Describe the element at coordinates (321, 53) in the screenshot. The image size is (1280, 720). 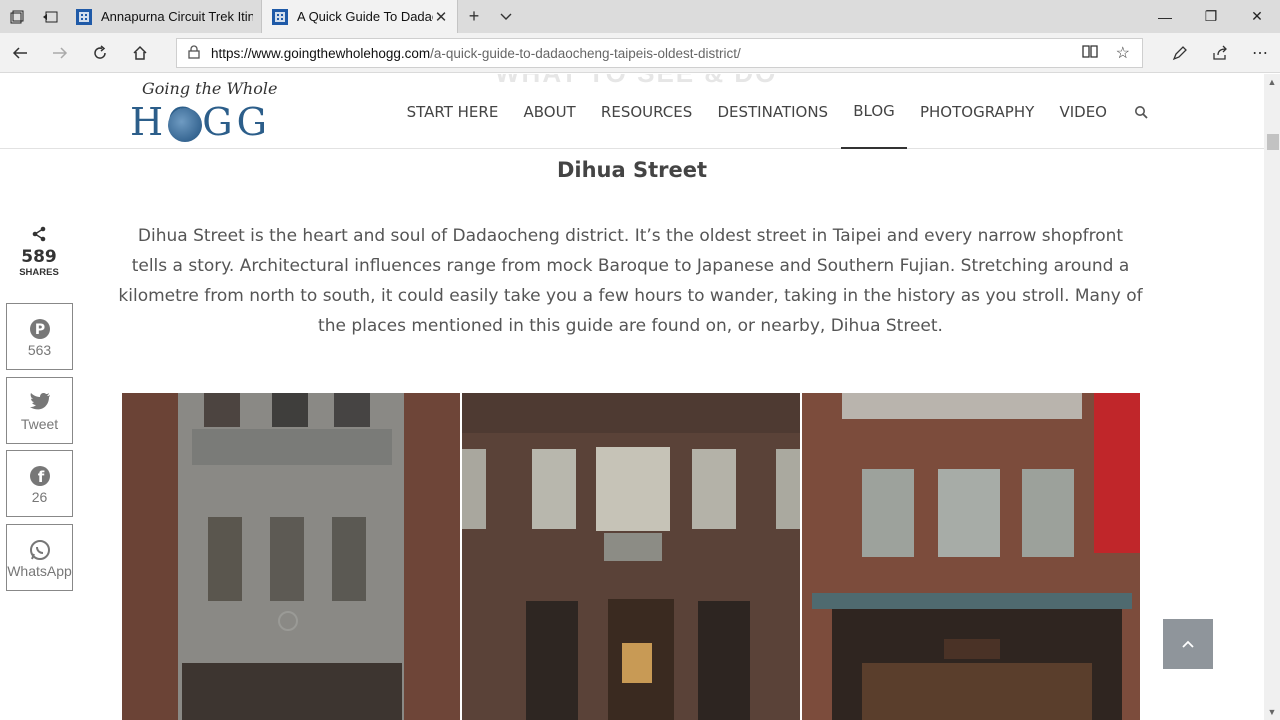
I see `url-host: https://www.goingthewholehogg.com` at that location.